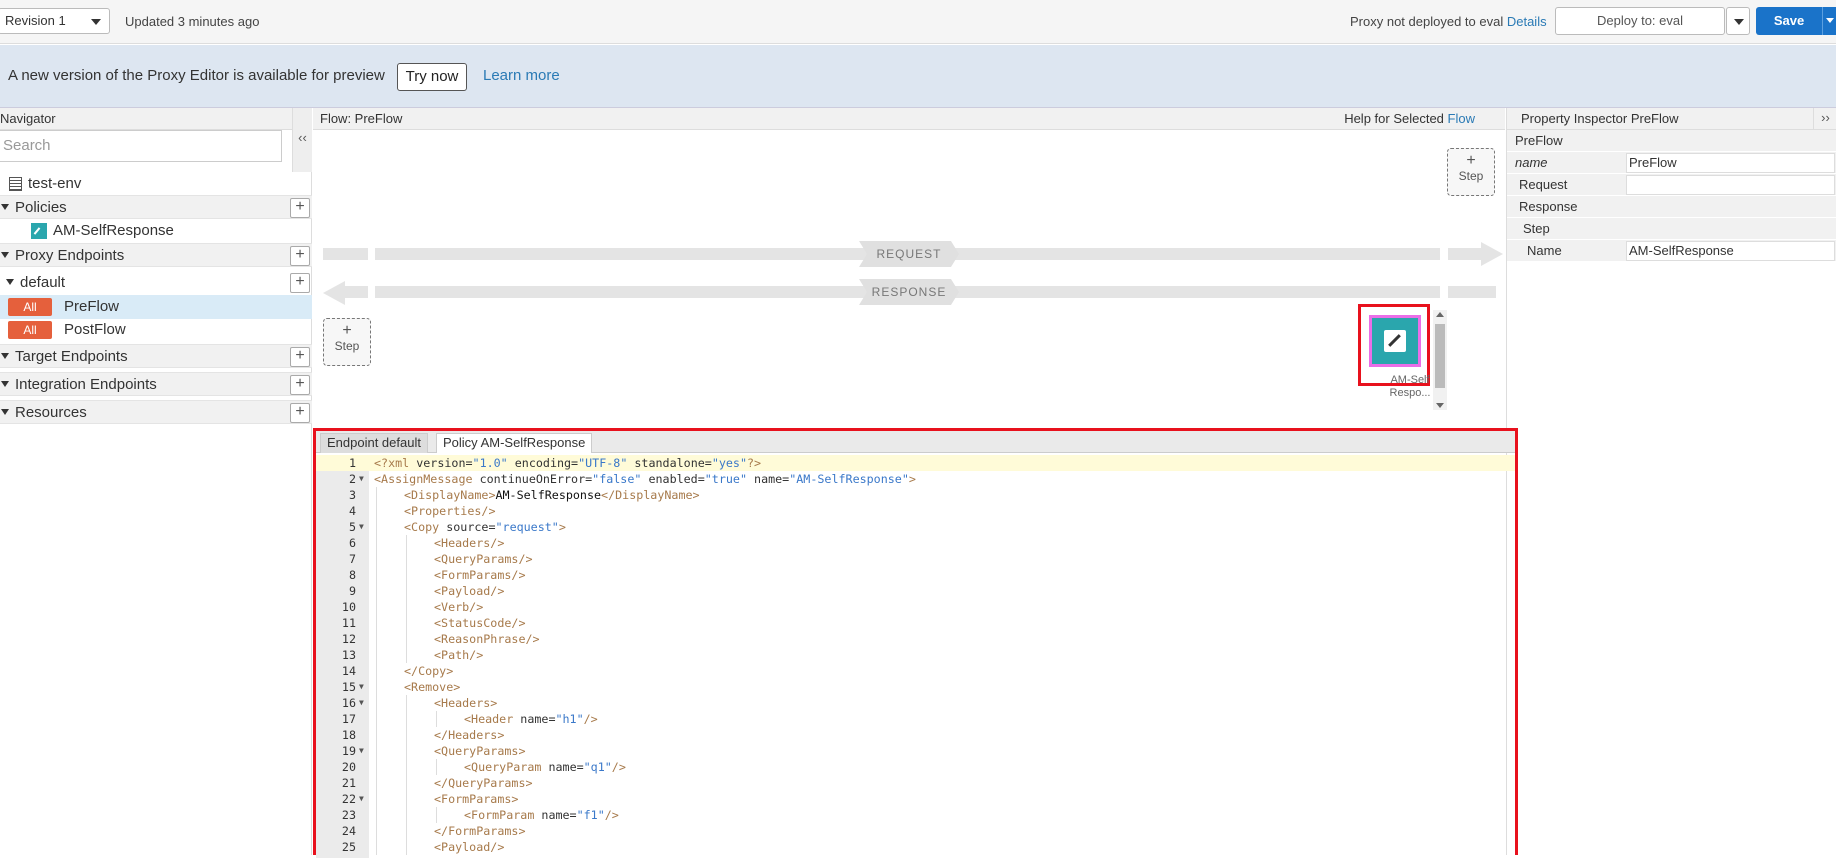 The height and width of the screenshot is (858, 1836). What do you see at coordinates (915, 751) in the screenshot?
I see `code-line: 19 ▼ <QueryParams>` at bounding box center [915, 751].